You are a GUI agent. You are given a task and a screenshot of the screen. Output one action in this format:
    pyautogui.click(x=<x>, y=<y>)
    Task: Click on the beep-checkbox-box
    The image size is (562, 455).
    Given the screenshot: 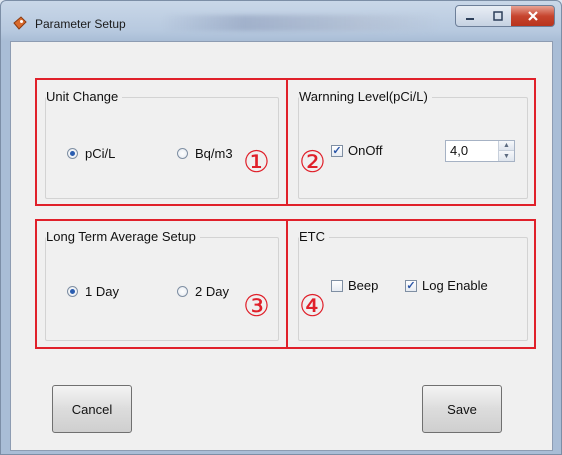 What is the action you would take?
    pyautogui.click(x=337, y=285)
    